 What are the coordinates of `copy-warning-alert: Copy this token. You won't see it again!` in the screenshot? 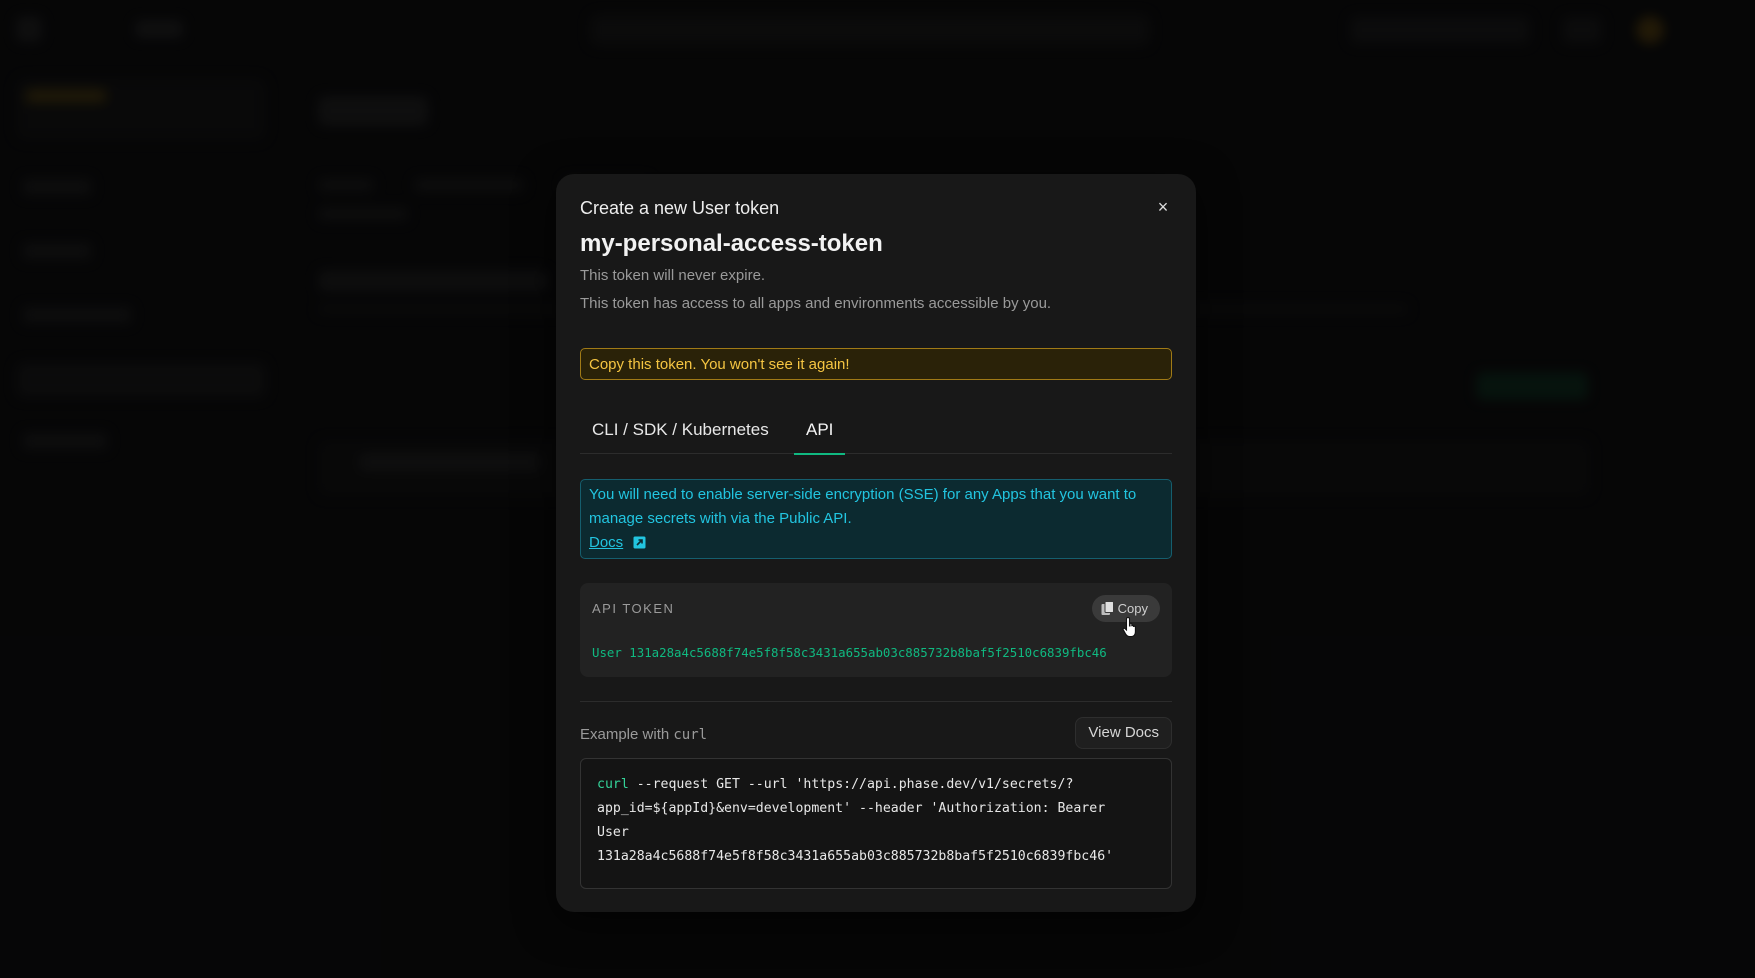 It's located at (876, 364).